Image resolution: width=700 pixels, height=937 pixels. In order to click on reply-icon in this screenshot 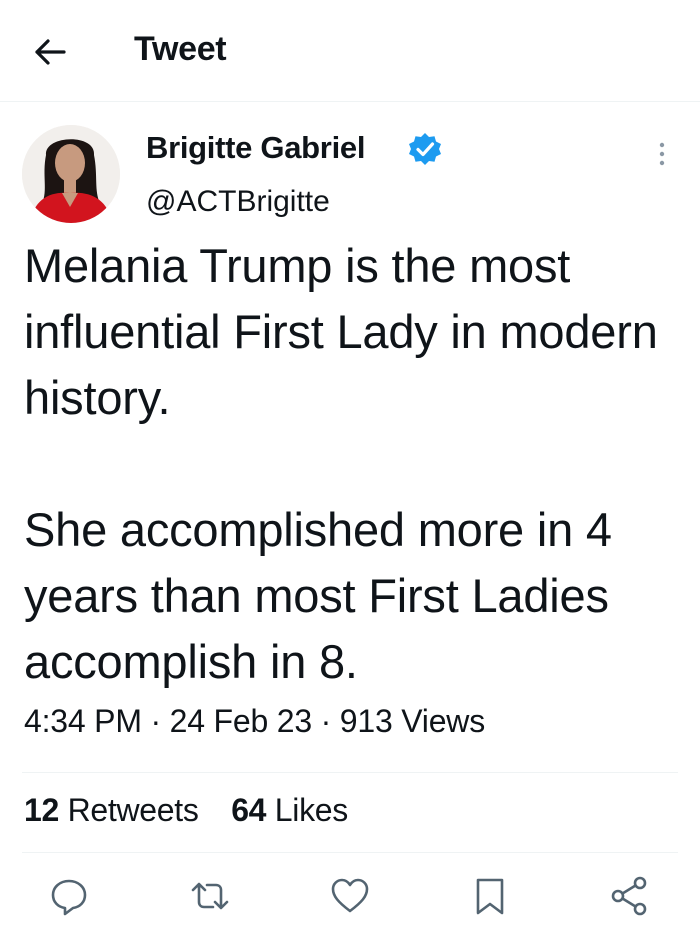, I will do `click(69, 897)`.